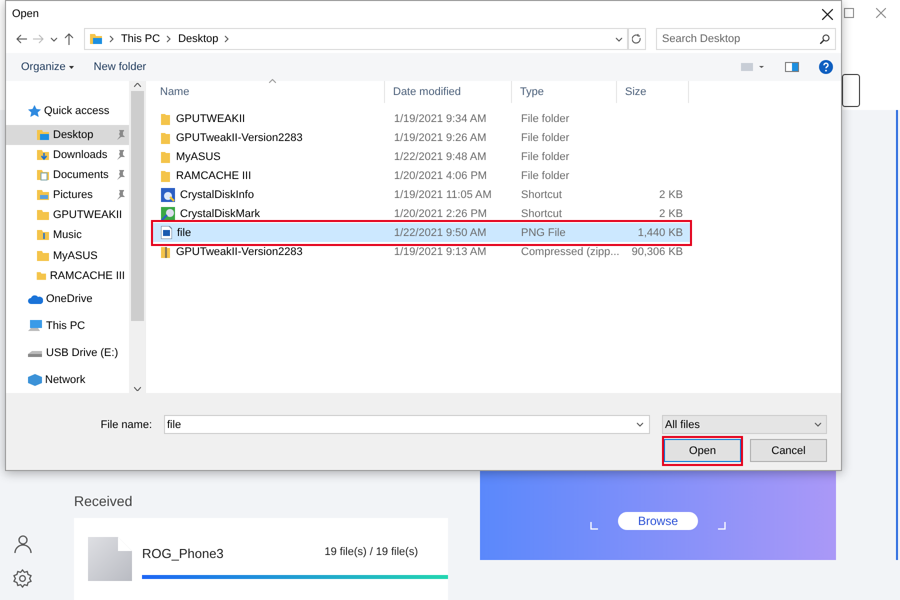  I want to click on type-cell-text: PNG File, so click(543, 232).